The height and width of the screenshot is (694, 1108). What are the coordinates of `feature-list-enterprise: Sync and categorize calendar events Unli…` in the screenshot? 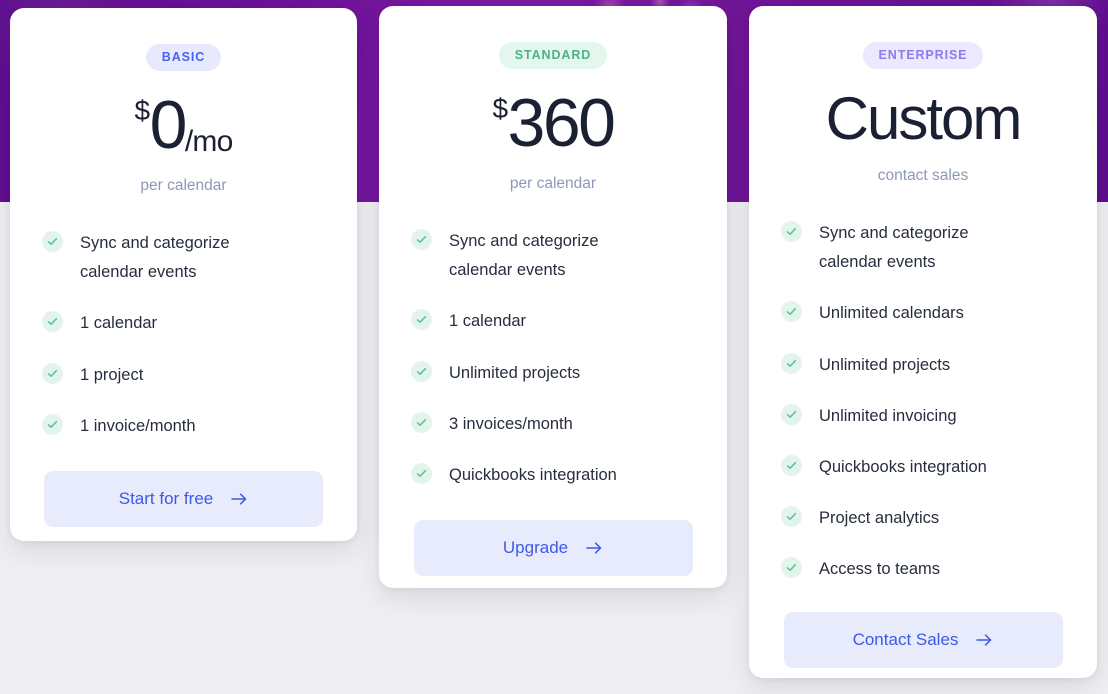 It's located at (923, 402).